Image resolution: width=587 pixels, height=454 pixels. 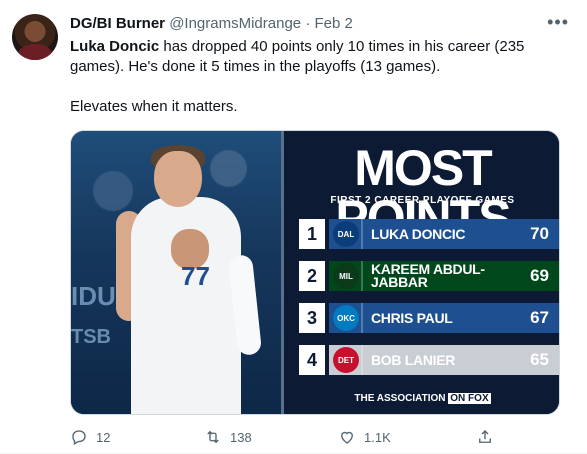 What do you see at coordinates (539, 359) in the screenshot?
I see `points-value: 65` at bounding box center [539, 359].